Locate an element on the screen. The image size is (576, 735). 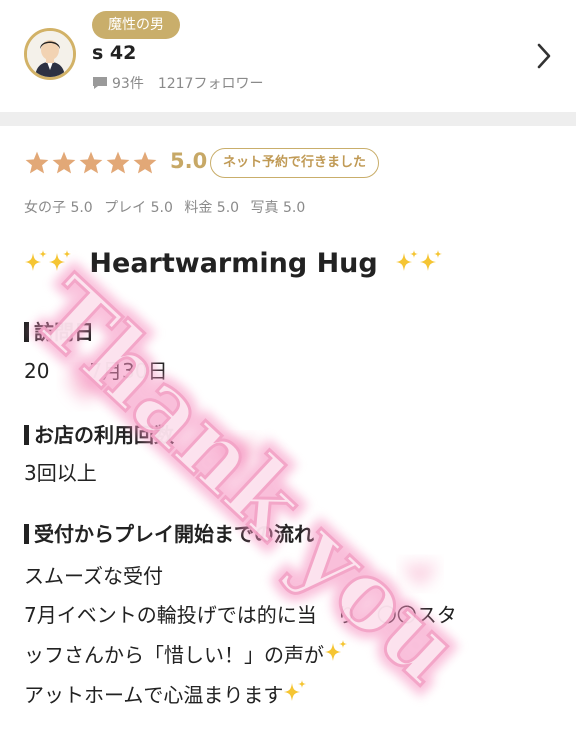
visit-date-heading: 訪問日 is located at coordinates (59, 330).